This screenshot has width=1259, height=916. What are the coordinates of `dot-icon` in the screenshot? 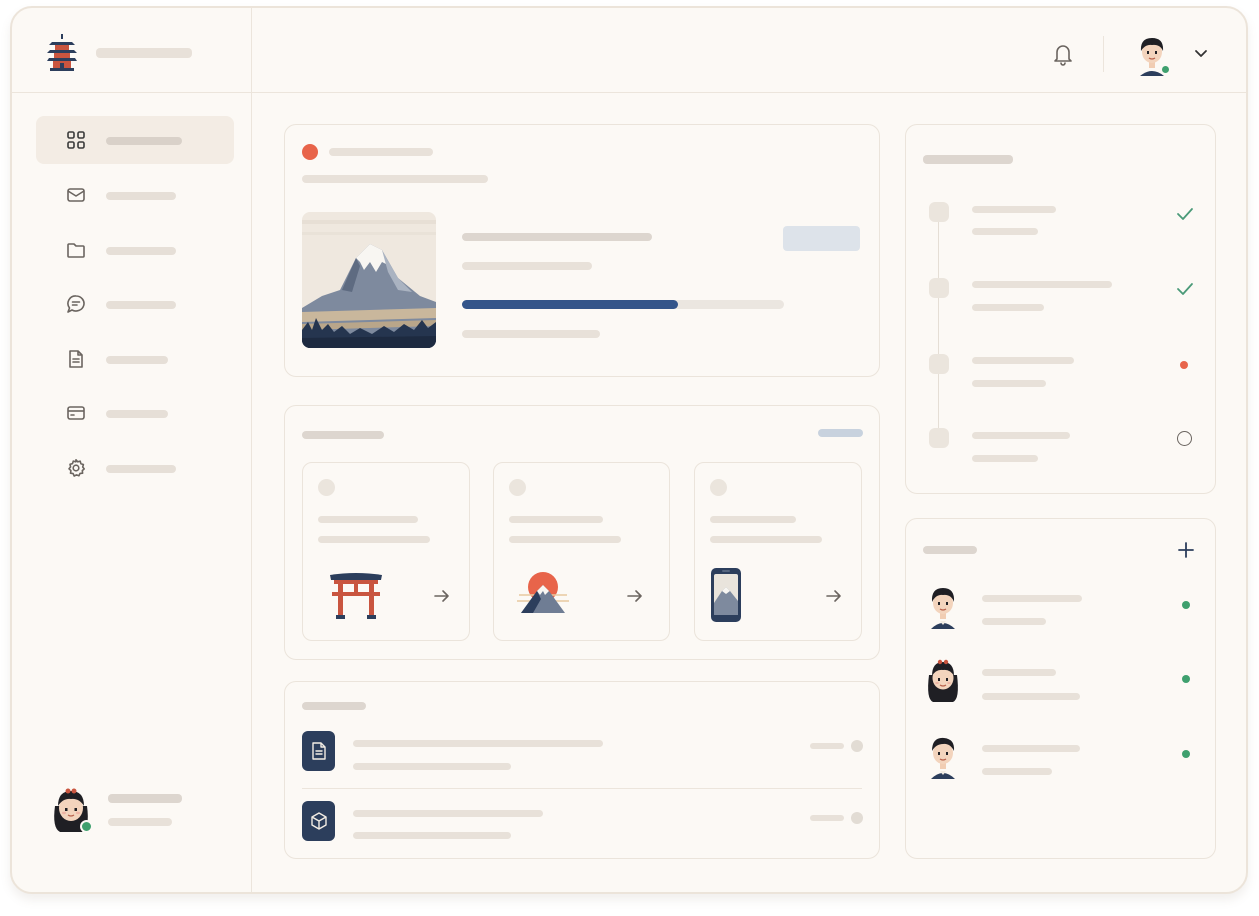 It's located at (1184, 365).